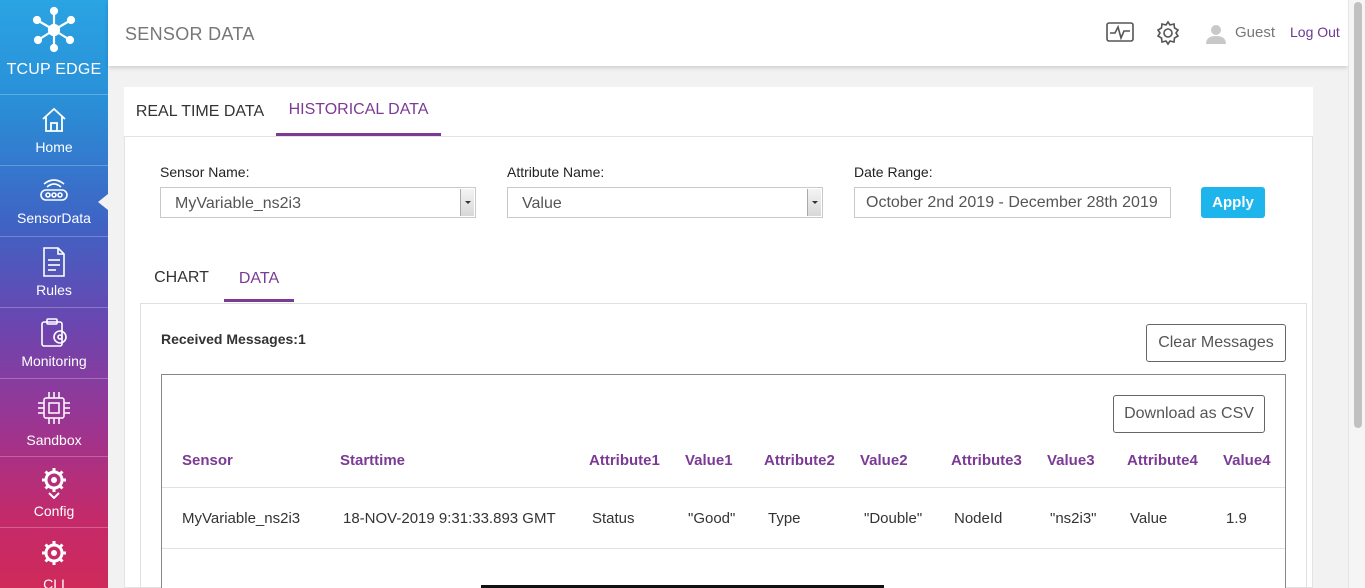 This screenshot has width=1365, height=588. Describe the element at coordinates (986, 460) in the screenshot. I see `column-header-attribute3: Attribute3` at that location.